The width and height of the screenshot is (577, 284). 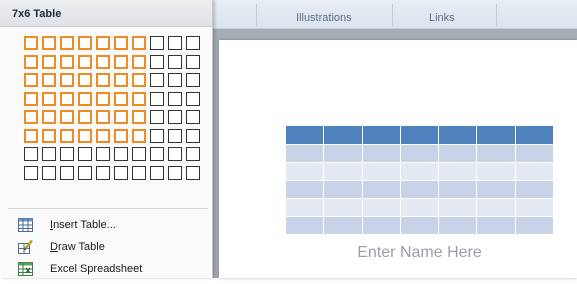 I want to click on excel-spreadsheet-menu-item: Excel Spreadsheet, so click(x=113, y=269).